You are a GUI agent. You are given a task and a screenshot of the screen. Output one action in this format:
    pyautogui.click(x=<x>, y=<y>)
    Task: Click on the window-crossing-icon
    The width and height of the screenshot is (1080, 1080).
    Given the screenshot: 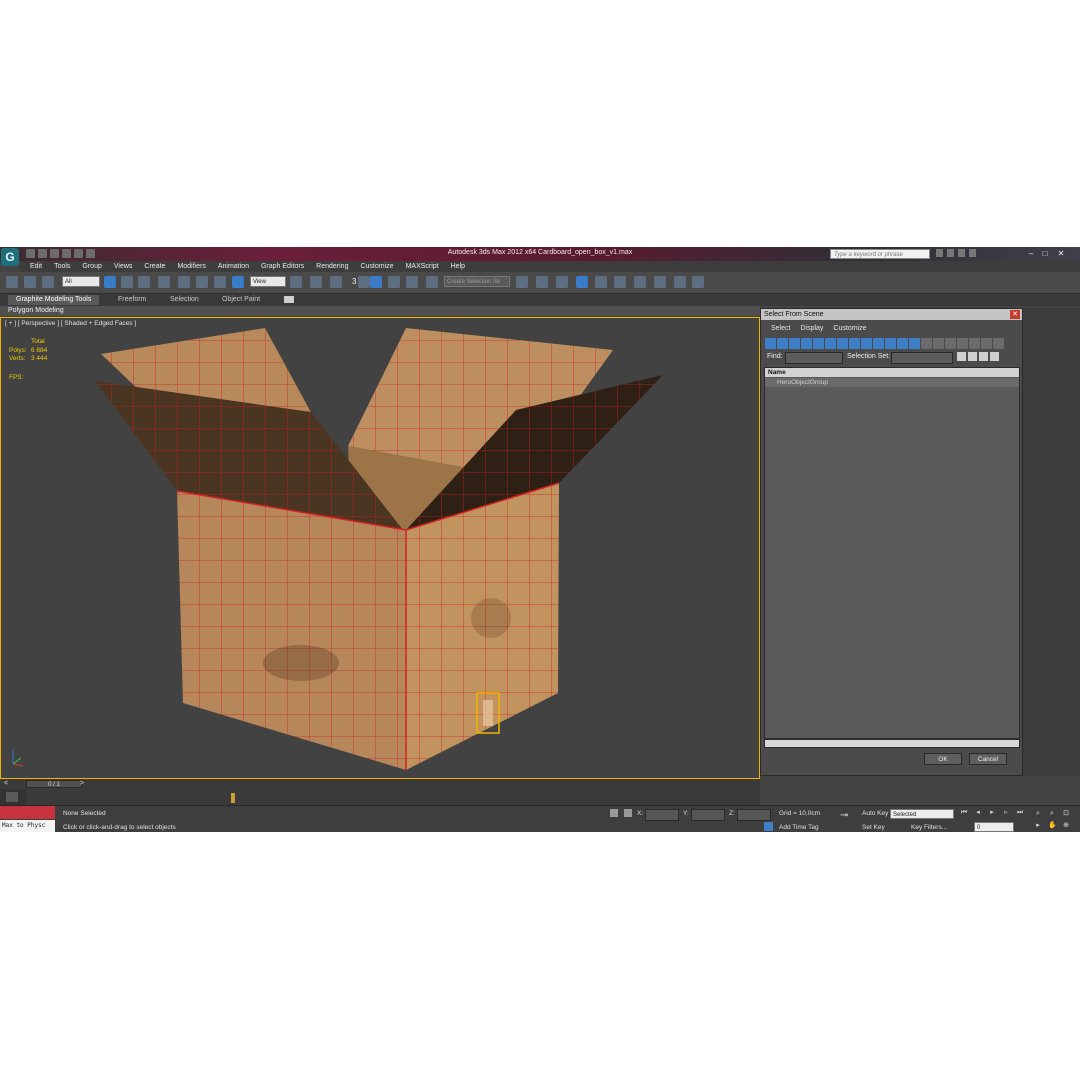 What is the action you would take?
    pyautogui.click(x=164, y=282)
    